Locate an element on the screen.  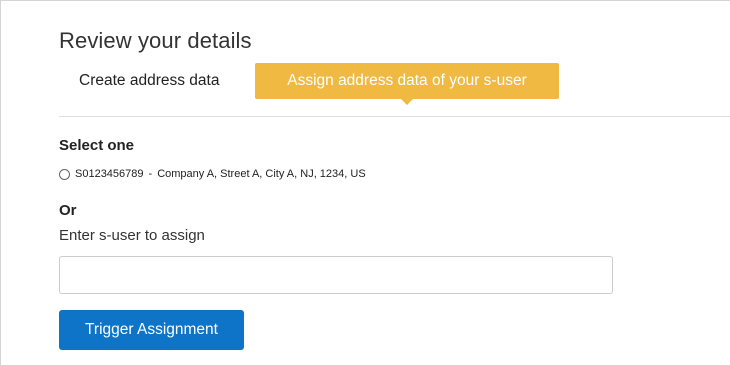
tab-assign-address-data-label: Assign address data of your s-user is located at coordinates (407, 80).